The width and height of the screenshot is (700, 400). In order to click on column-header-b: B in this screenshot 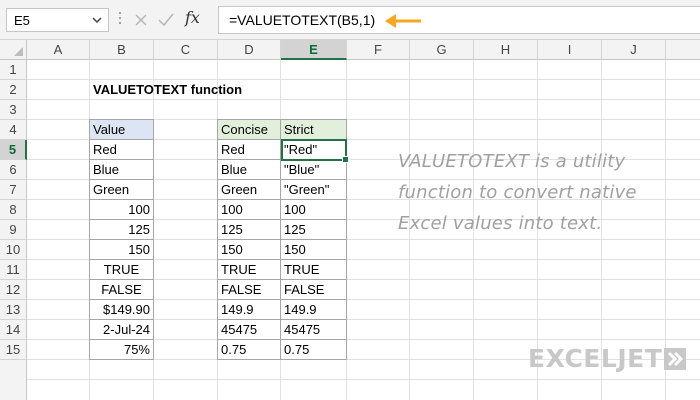, I will do `click(122, 50)`.